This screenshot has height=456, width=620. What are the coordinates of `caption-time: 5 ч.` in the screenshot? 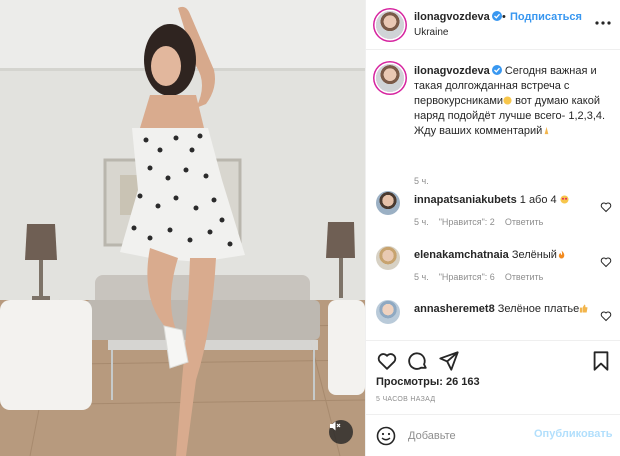 It's located at (421, 181).